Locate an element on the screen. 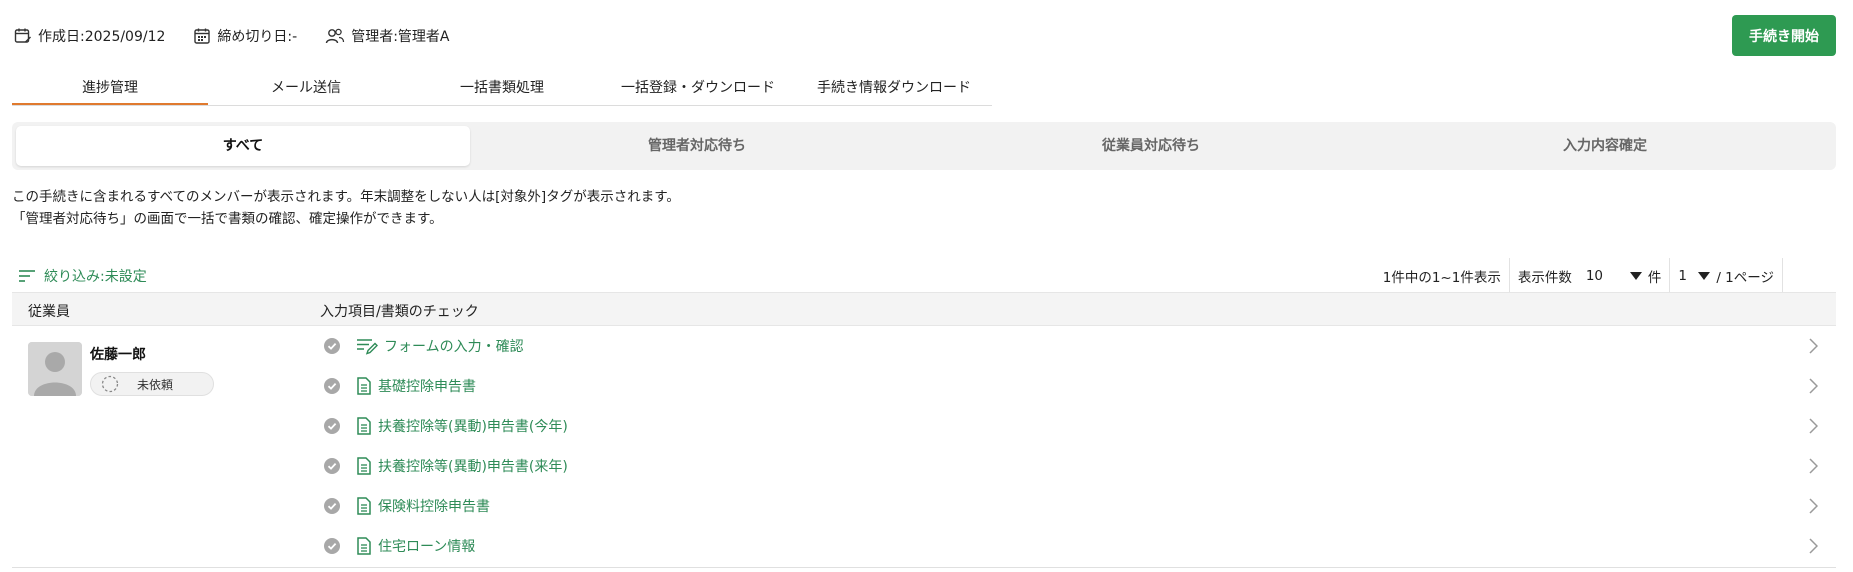  tab-procedure-info-download: 手続き情報ダウンロード is located at coordinates (894, 88).